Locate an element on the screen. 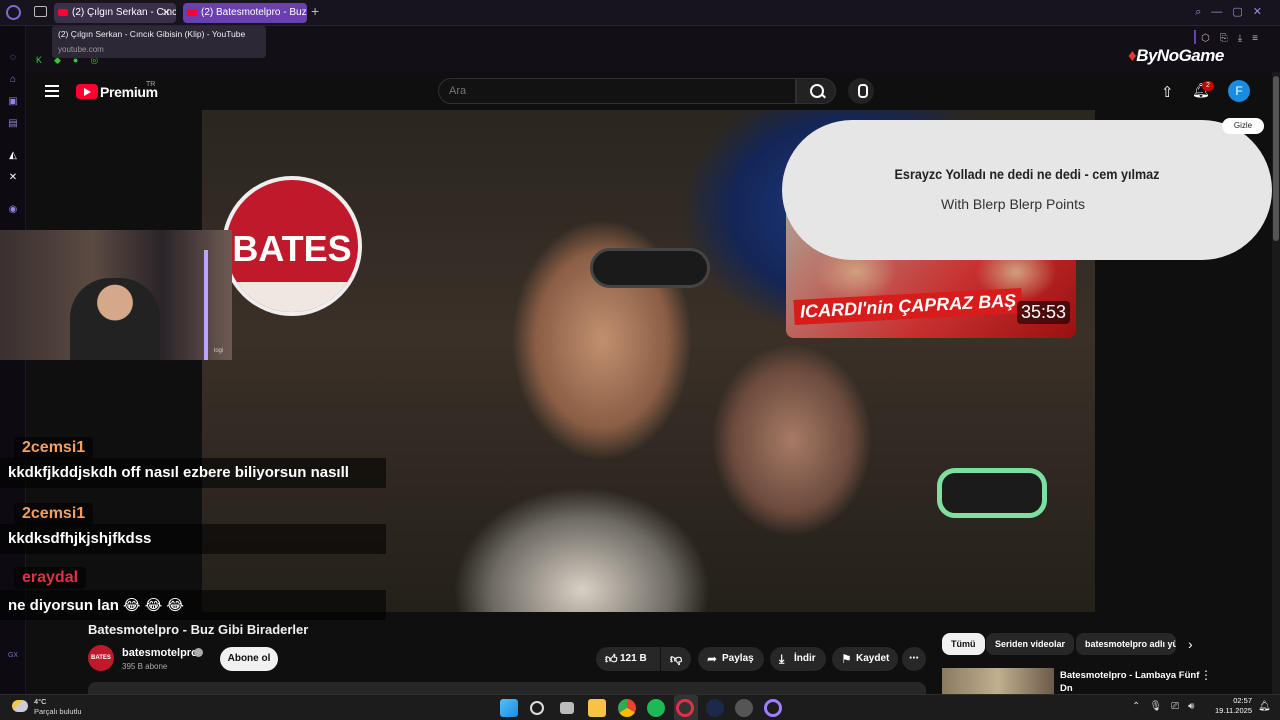 The height and width of the screenshot is (720, 1280). window-controls: ⌕—▢✕ is located at coordinates (1233, 12).